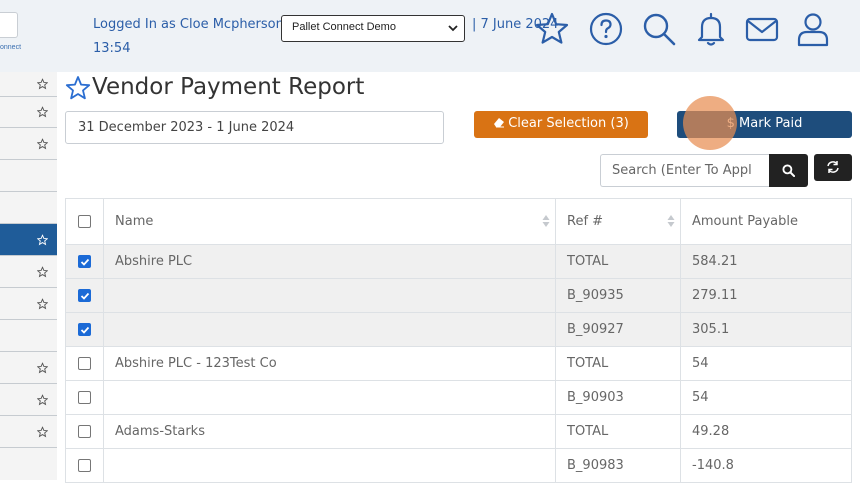 The image size is (860, 483). I want to click on column-header-name: Name, so click(330, 221).